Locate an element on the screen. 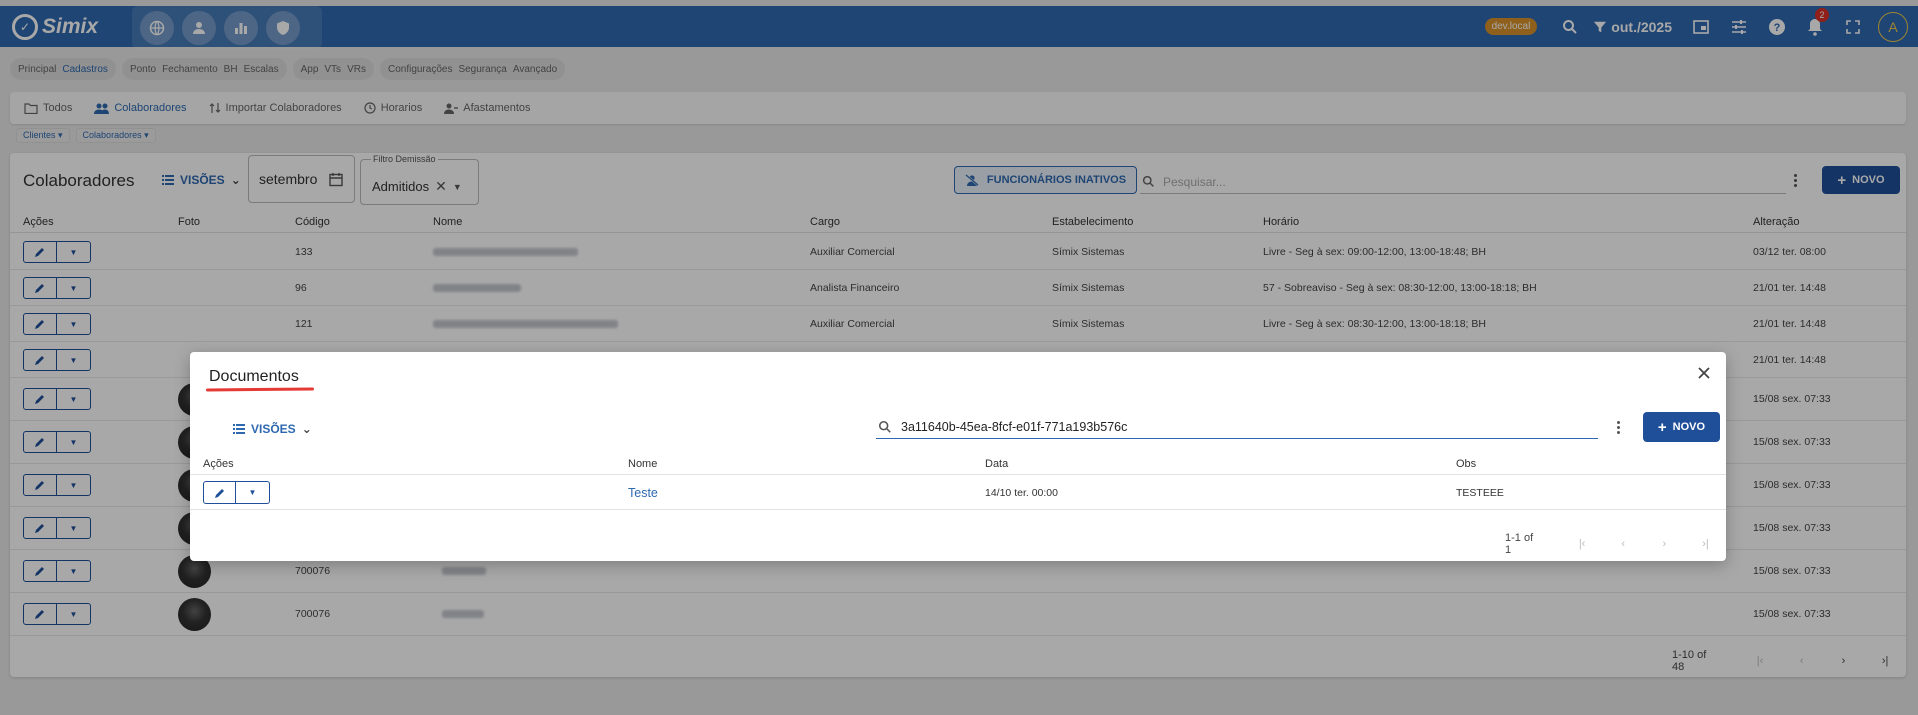 Image resolution: width=1918 pixels, height=715 pixels. dialog-views-button: VISÕES ⌄ is located at coordinates (272, 429).